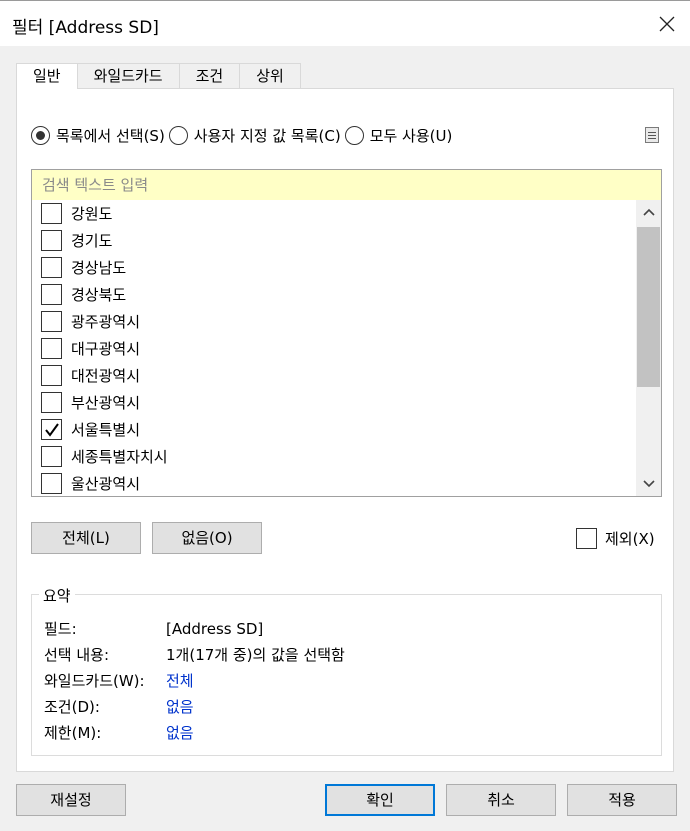  What do you see at coordinates (586, 538) in the screenshot?
I see `exclude-checkbox` at bounding box center [586, 538].